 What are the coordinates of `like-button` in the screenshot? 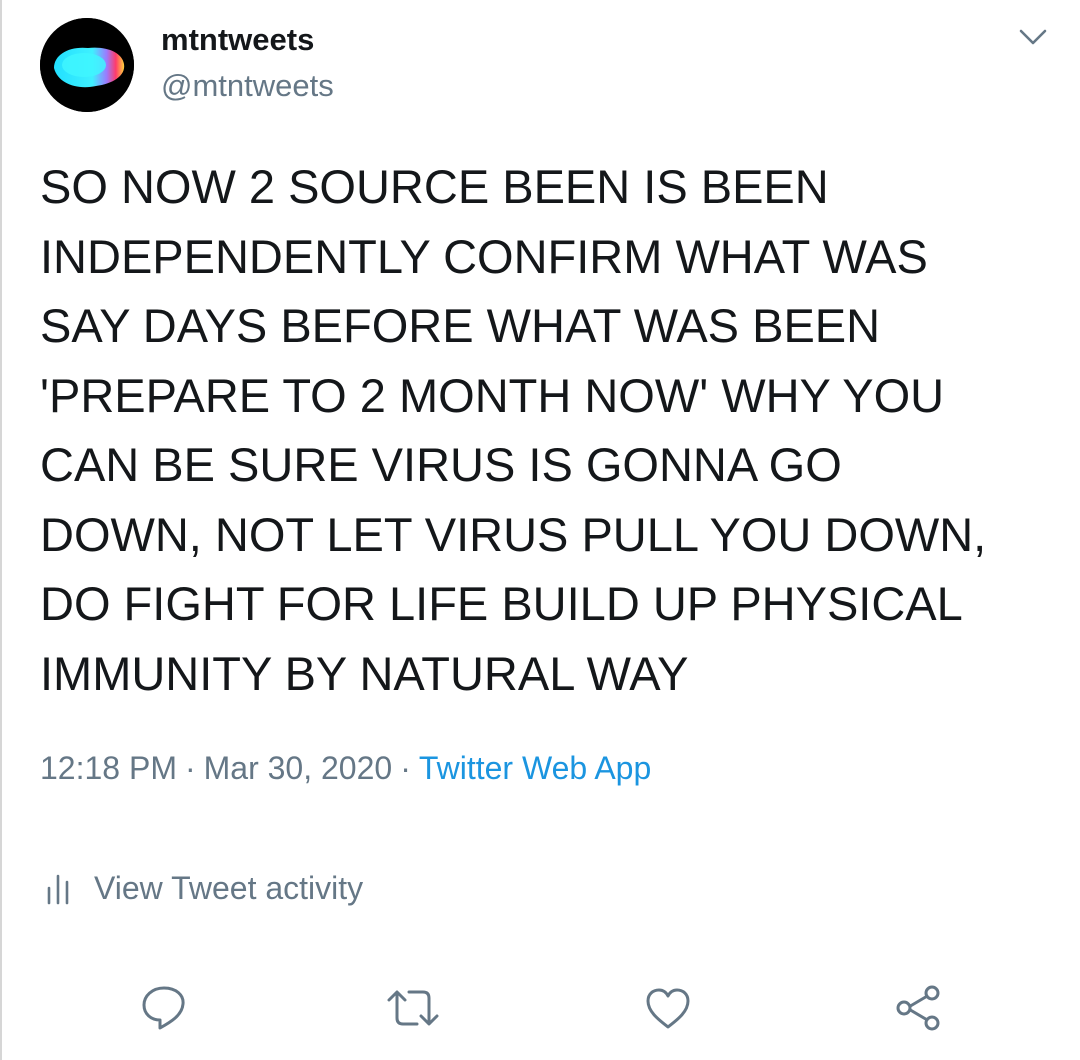 It's located at (668, 1008).